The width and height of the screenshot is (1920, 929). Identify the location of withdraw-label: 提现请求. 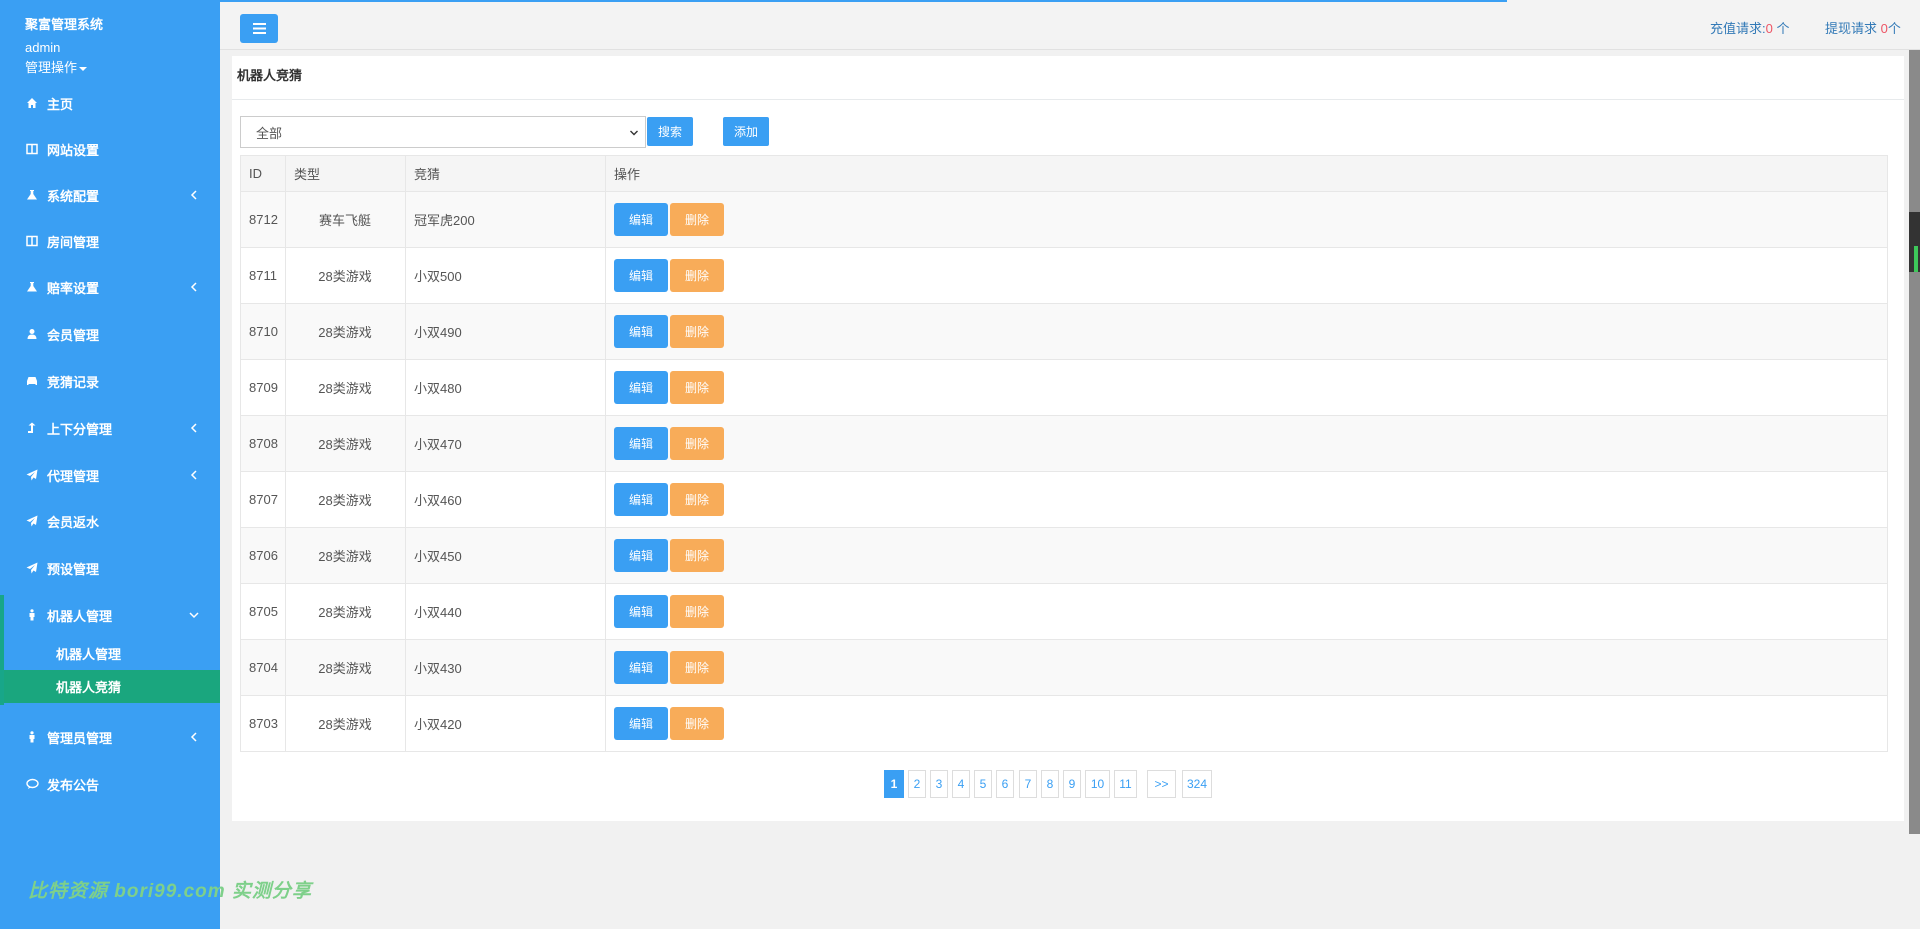
(1851, 28).